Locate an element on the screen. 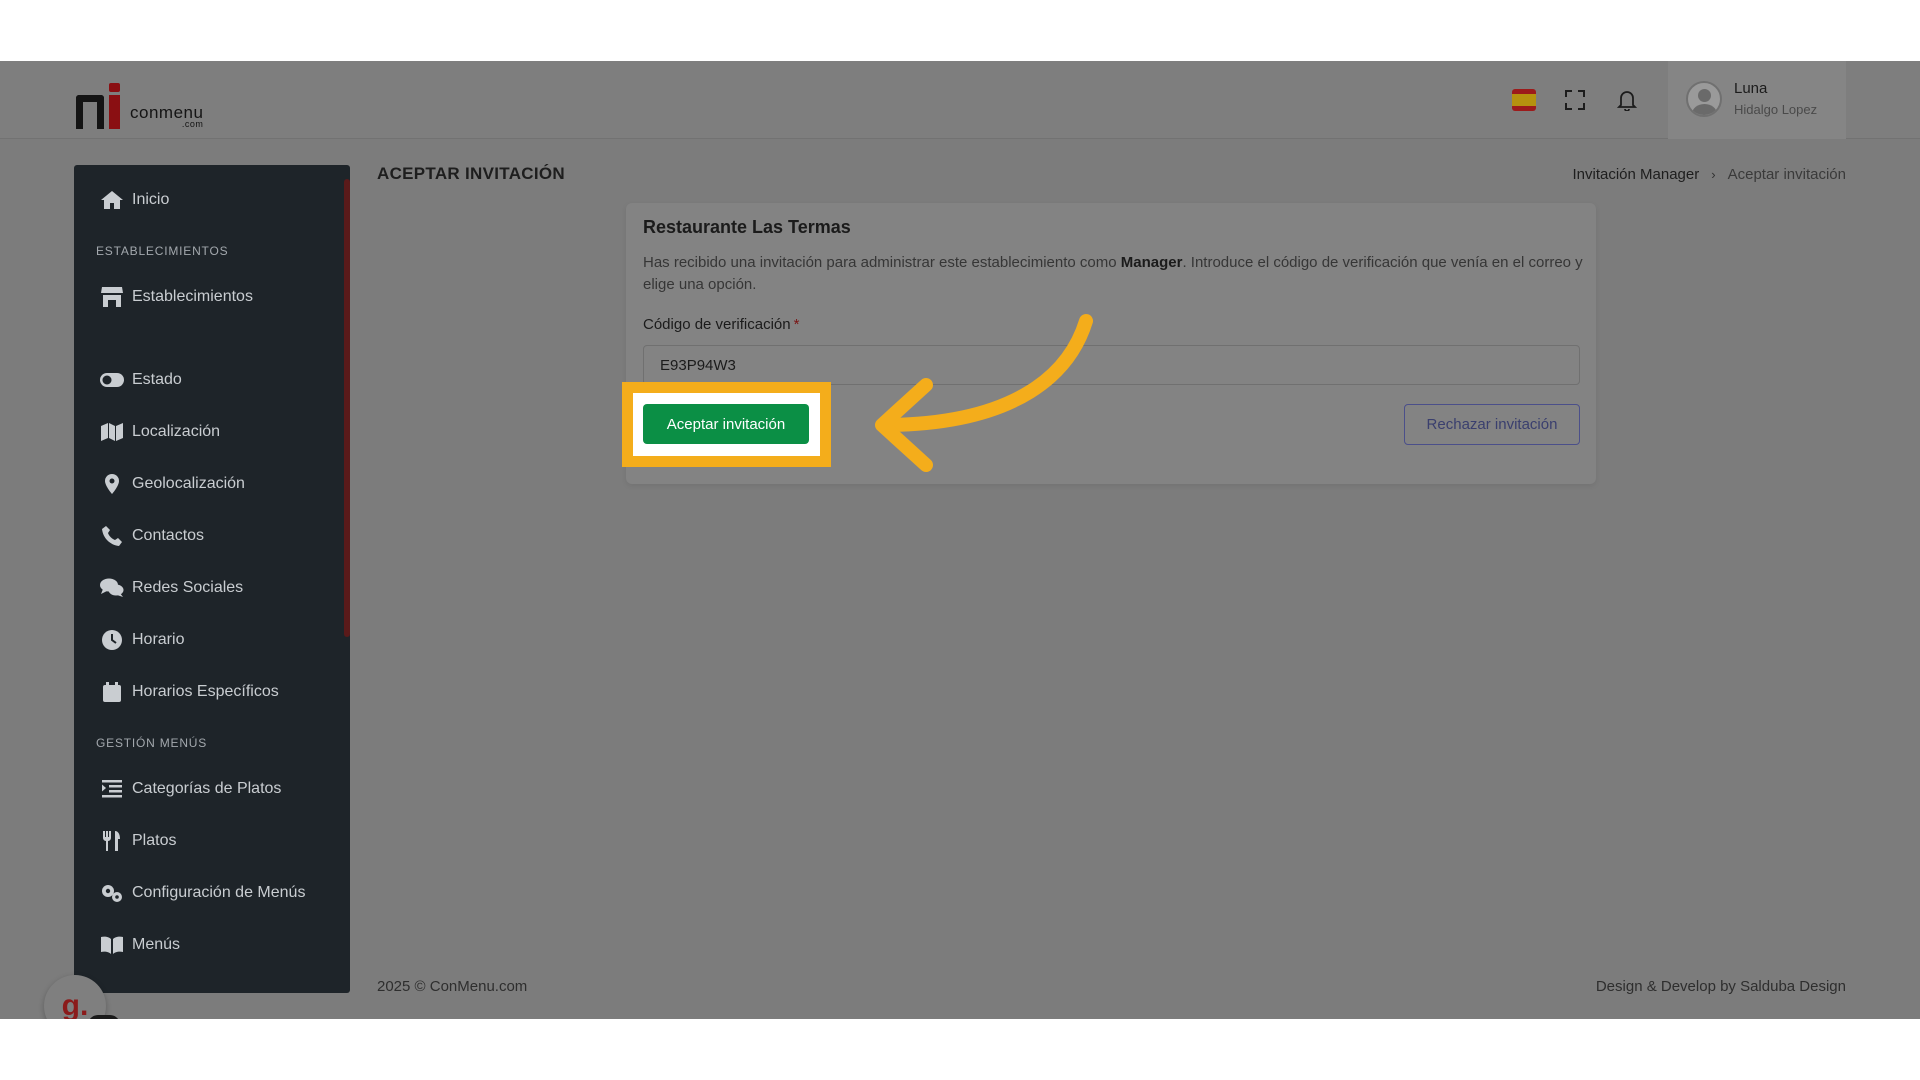 The height and width of the screenshot is (1080, 1920). verification-code-input is located at coordinates (1111, 365).